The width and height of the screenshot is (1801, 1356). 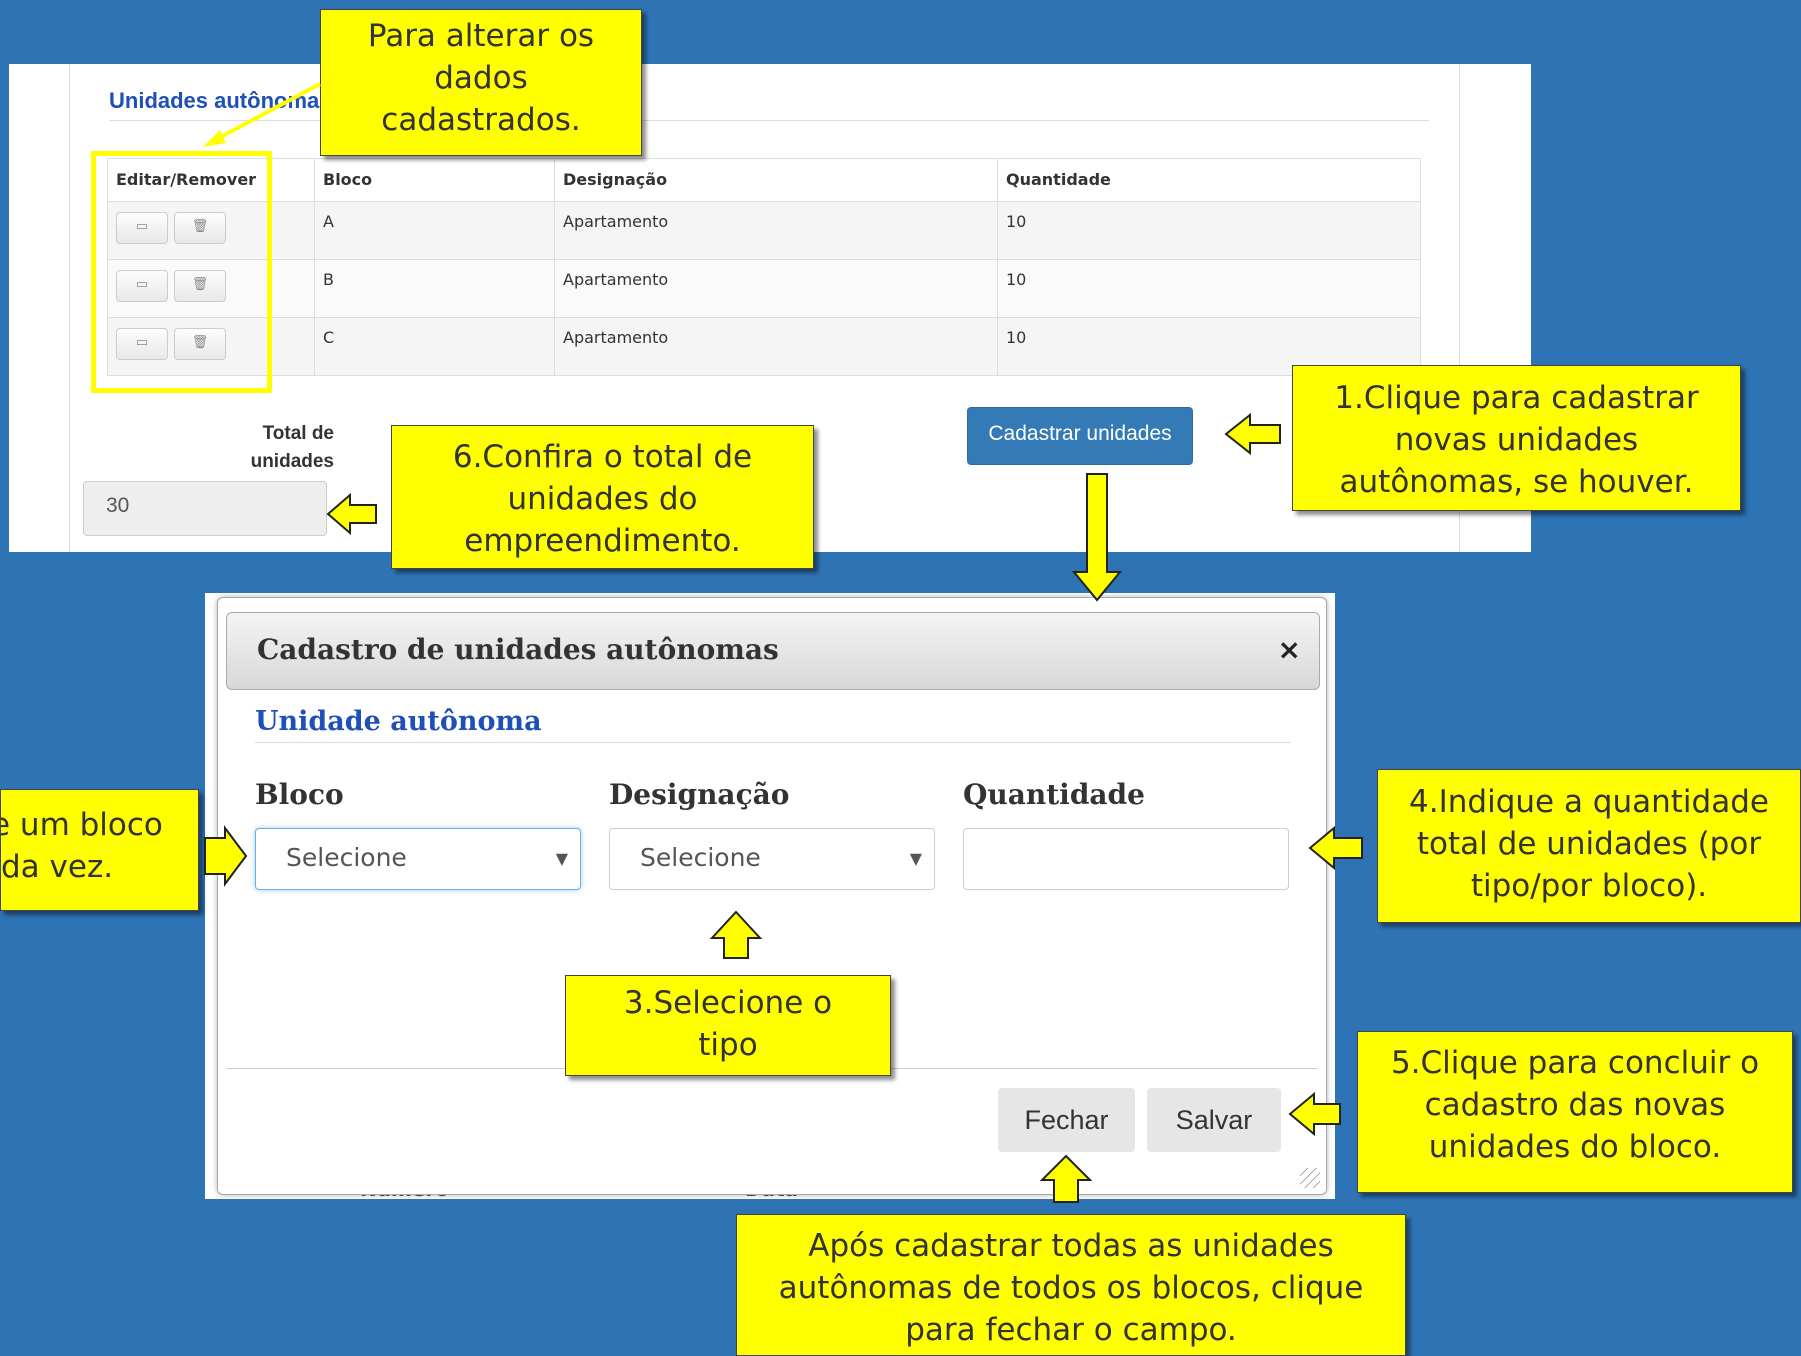 I want to click on arrow-right-icon, so click(x=226, y=856).